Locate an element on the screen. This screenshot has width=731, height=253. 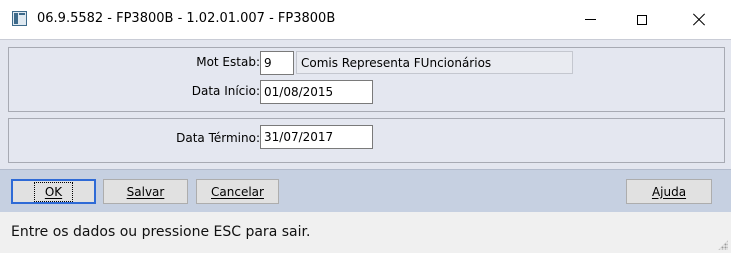
close-button is located at coordinates (699, 19).